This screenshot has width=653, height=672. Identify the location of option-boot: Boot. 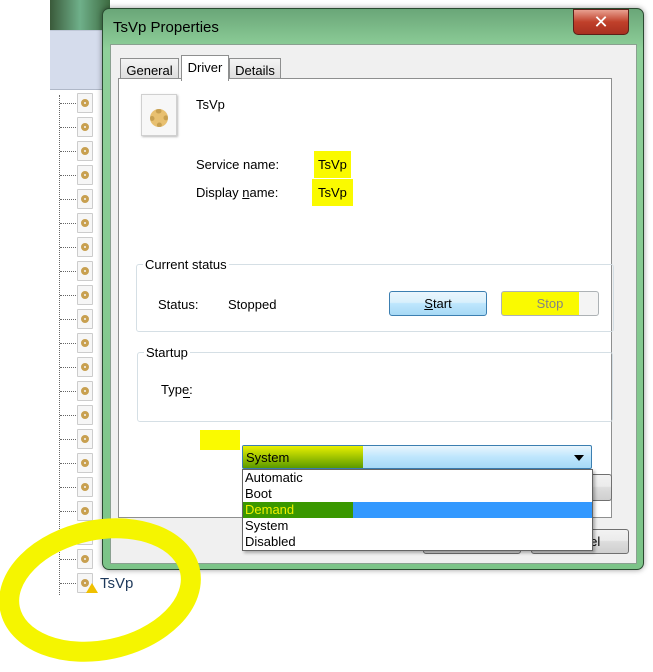
(417, 494).